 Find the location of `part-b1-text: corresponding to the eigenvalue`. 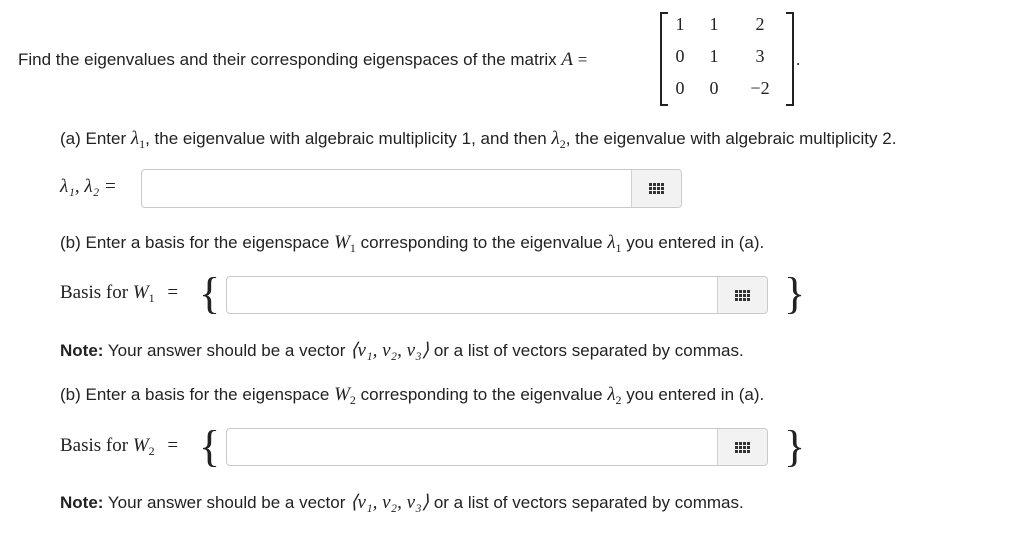

part-b1-text: corresponding to the eigenvalue is located at coordinates (481, 242).